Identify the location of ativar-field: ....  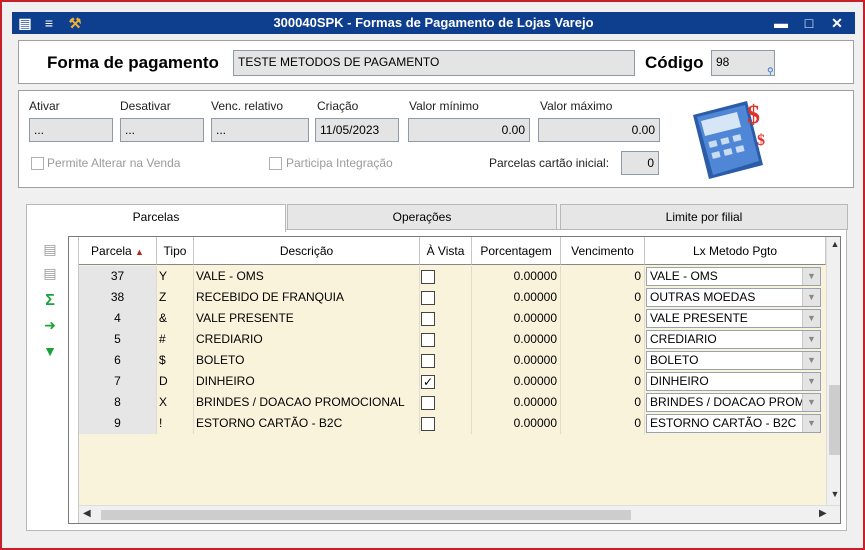
(71, 130).